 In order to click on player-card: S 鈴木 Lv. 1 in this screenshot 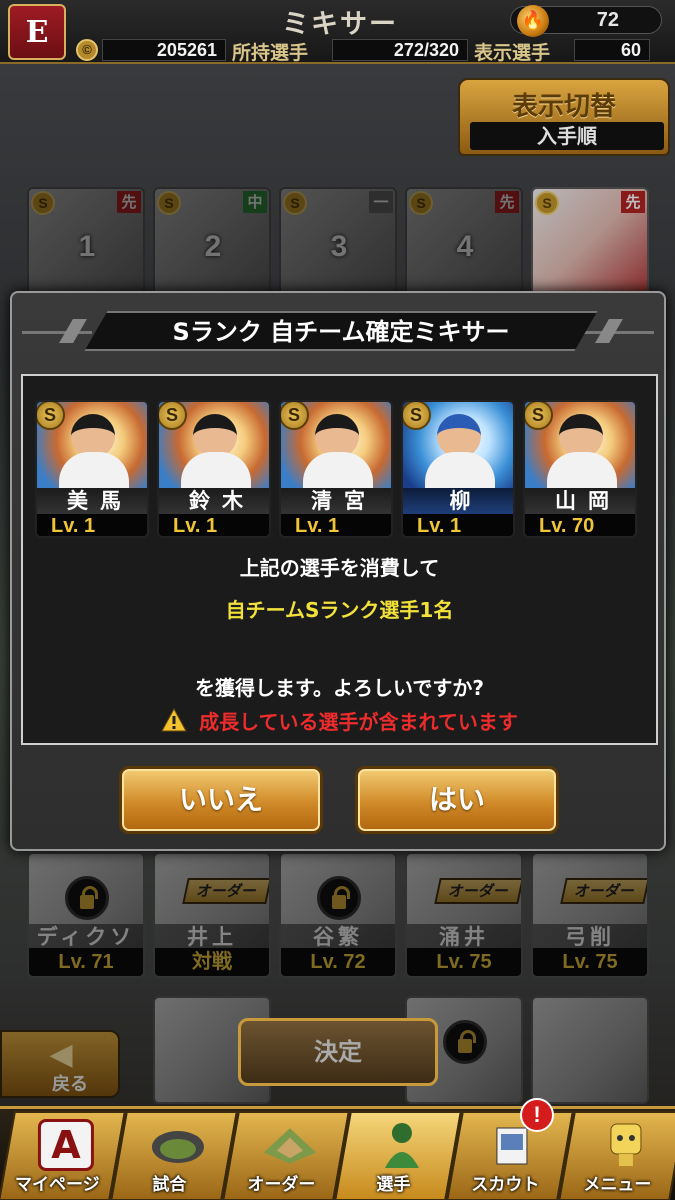, I will do `click(214, 469)`.